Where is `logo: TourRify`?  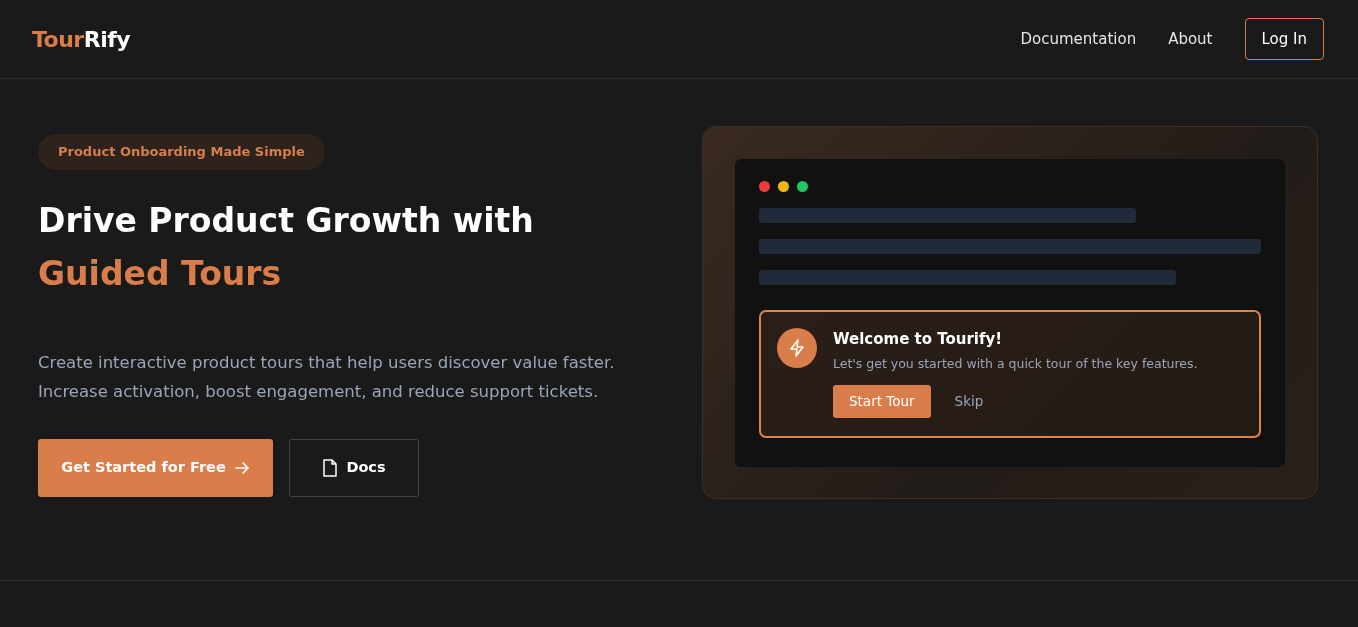 logo: TourRify is located at coordinates (81, 39).